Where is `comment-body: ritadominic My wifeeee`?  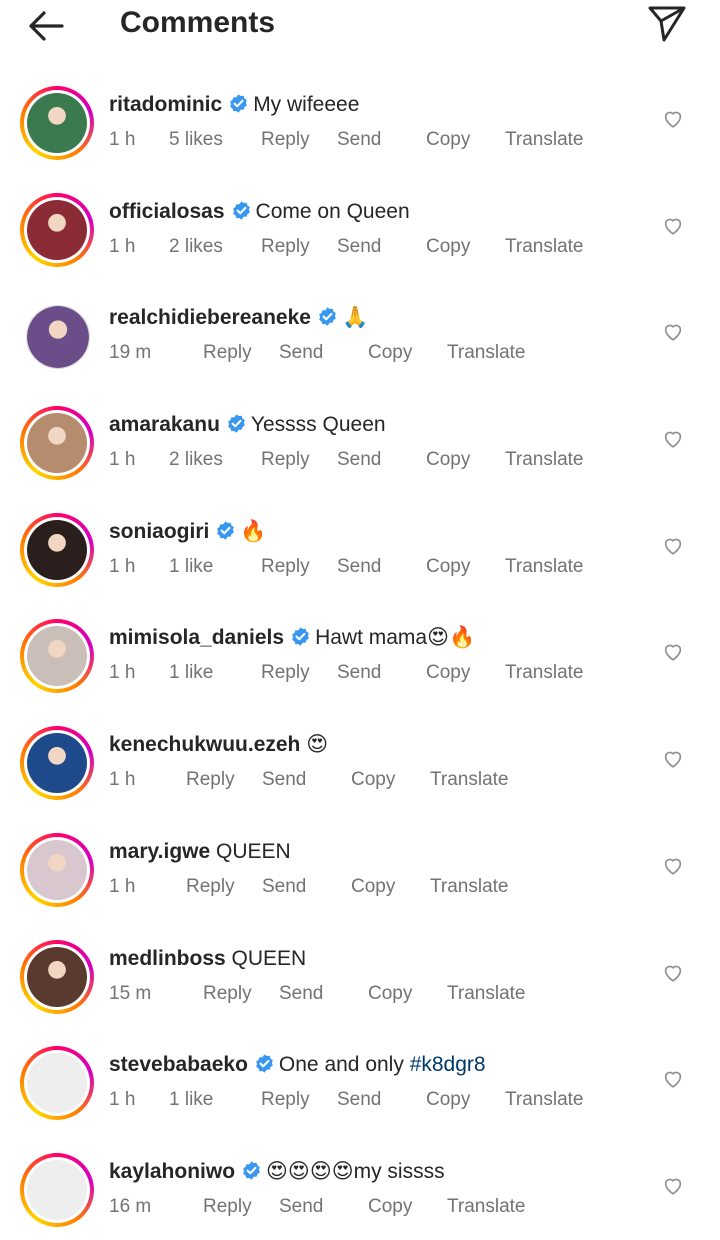
comment-body: ritadominic My wifeeee is located at coordinates (234, 105).